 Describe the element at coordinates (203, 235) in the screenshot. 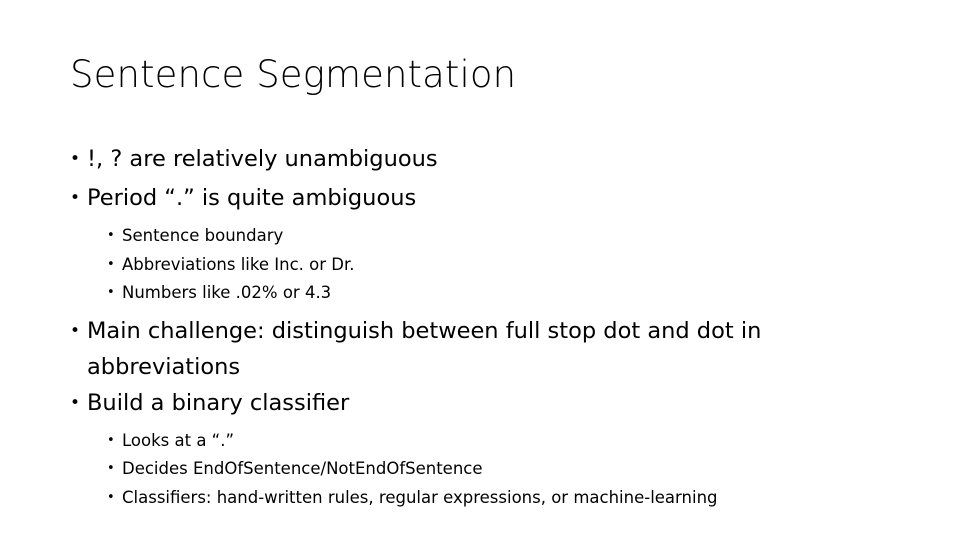

I see `bullet-text: Sentence boundary` at that location.